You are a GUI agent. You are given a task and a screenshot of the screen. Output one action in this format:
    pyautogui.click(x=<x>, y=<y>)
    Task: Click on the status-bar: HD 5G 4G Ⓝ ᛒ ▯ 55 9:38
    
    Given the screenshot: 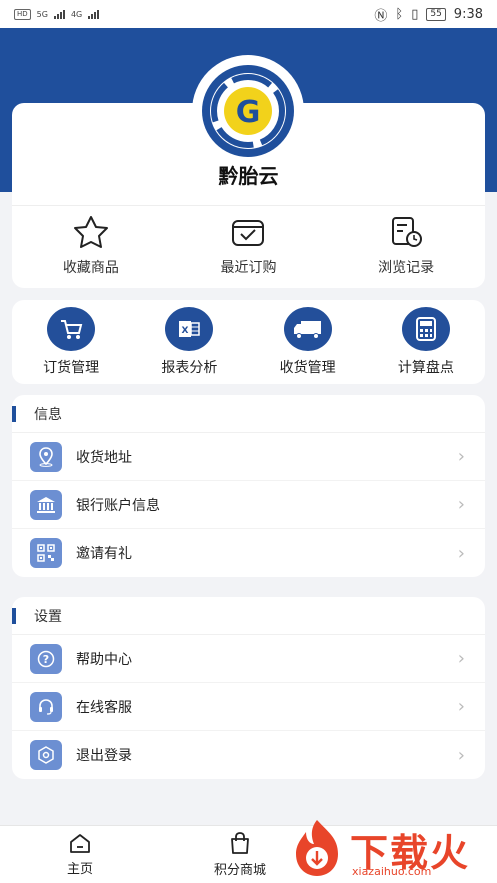 What is the action you would take?
    pyautogui.click(x=248, y=14)
    